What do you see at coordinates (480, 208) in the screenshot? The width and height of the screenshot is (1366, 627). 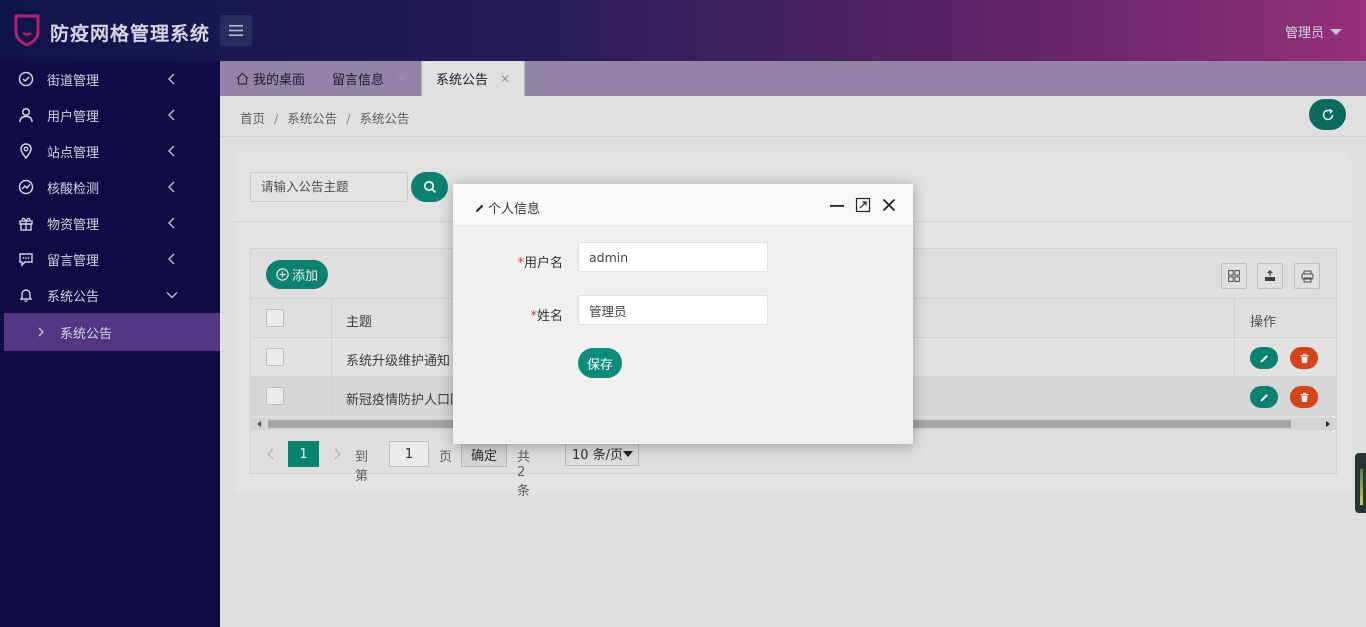 I see `pencil-icon` at bounding box center [480, 208].